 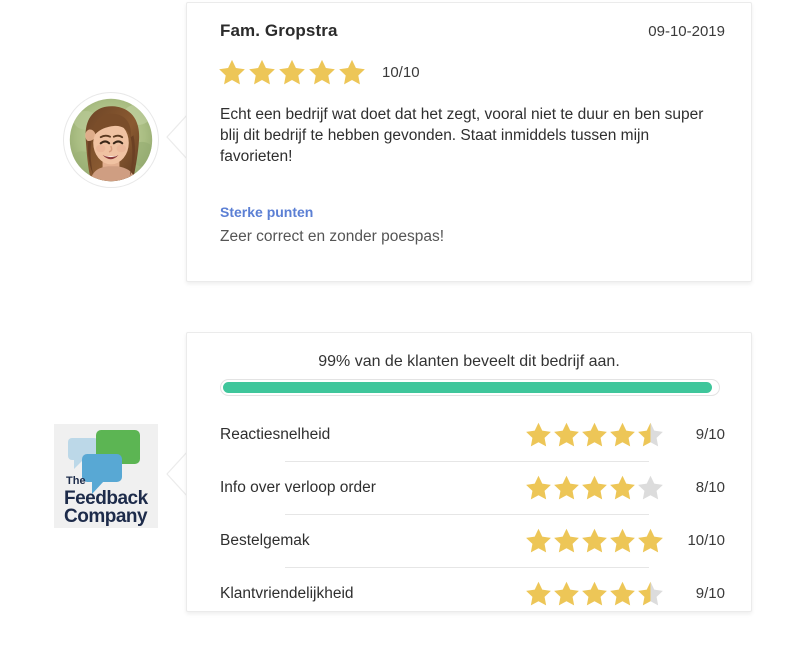 I want to click on rating-row: Bestelgemak 10/10, so click(x=469, y=540).